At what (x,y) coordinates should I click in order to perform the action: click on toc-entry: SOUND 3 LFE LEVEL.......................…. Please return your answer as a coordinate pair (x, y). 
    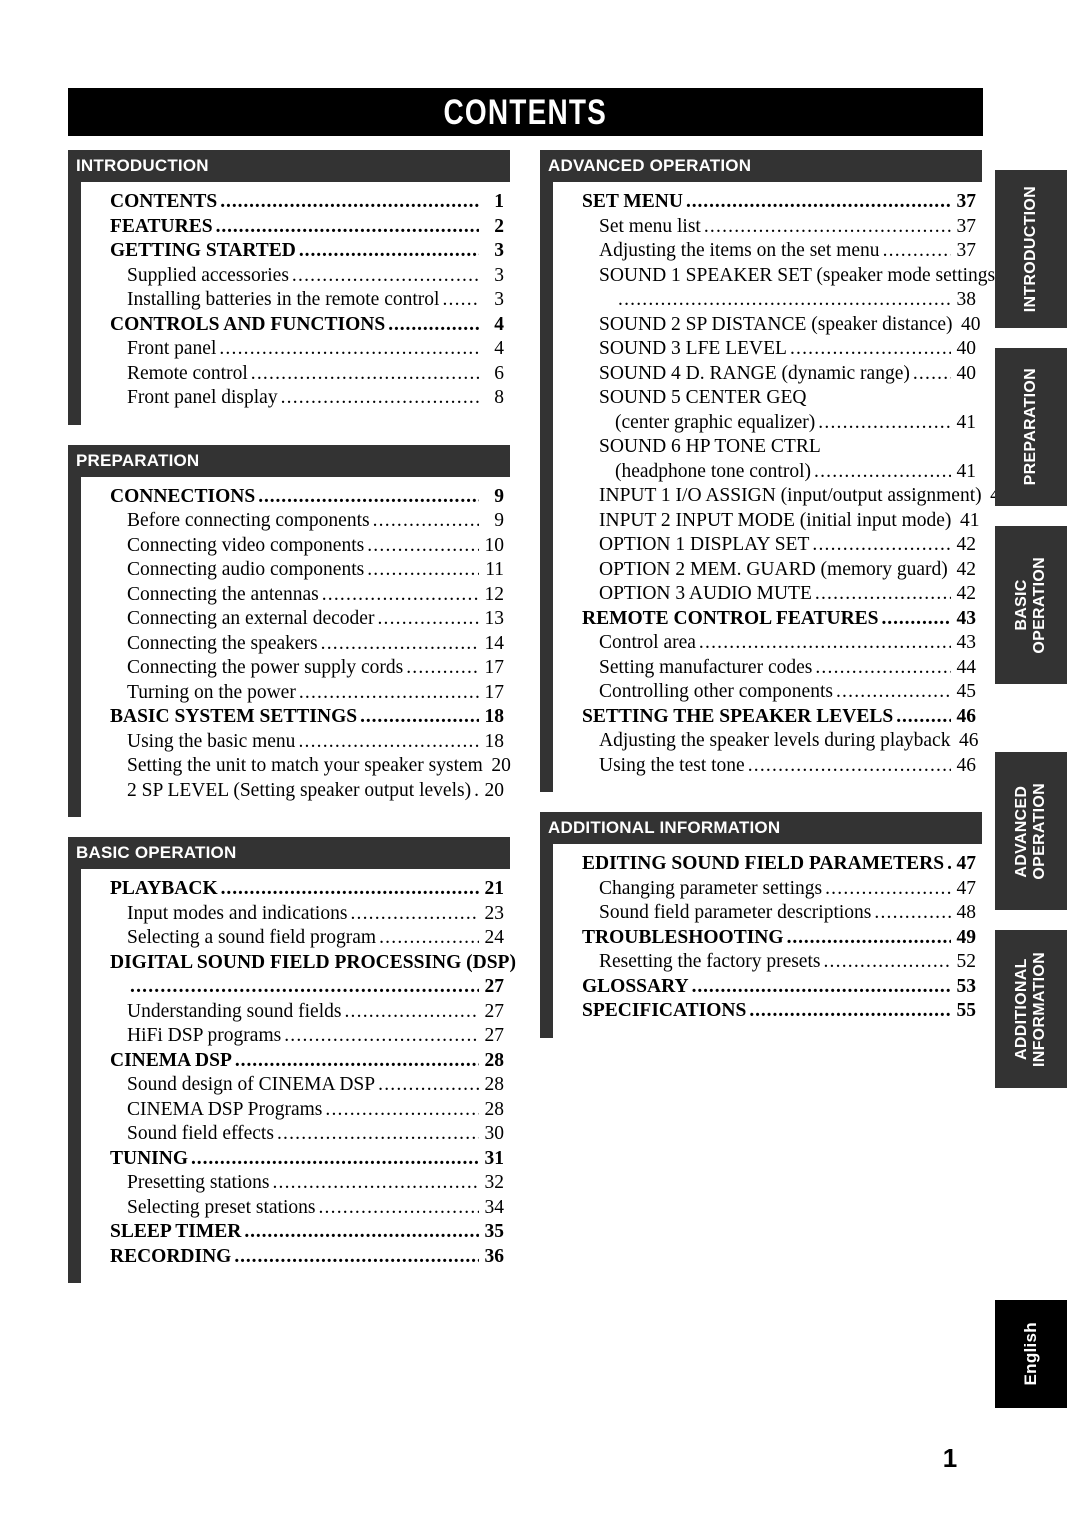
    Looking at the image, I should click on (767, 349).